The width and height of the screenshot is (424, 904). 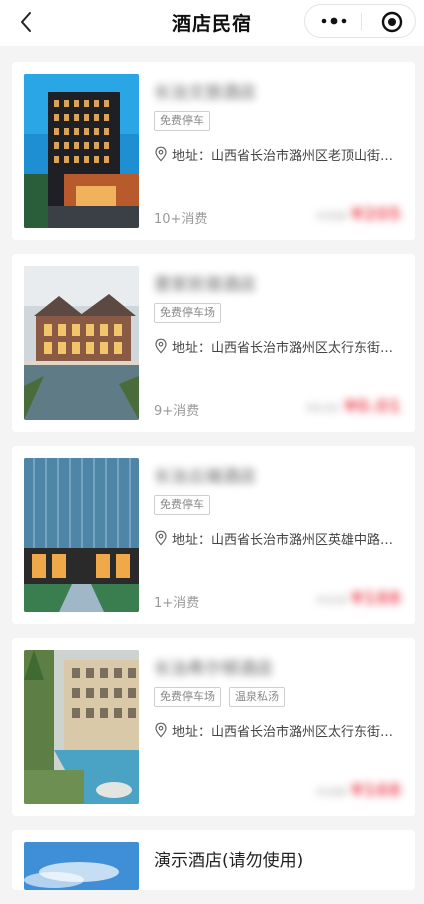 I want to click on hotel-tags: 免费停车场 温泉私汤, so click(x=219, y=697).